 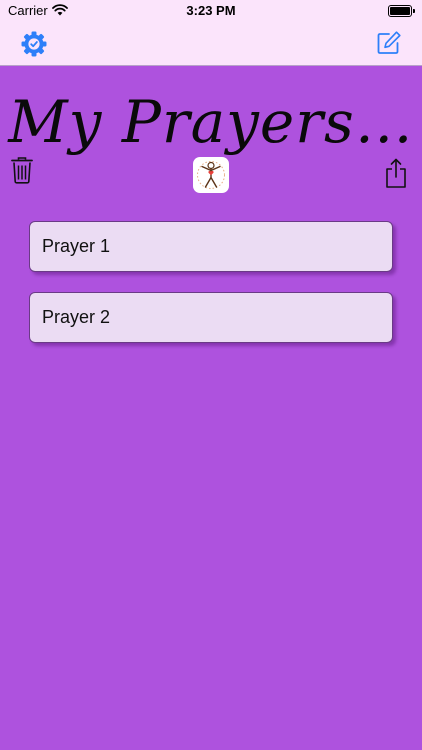 What do you see at coordinates (211, 317) in the screenshot?
I see `prayer-item-2: Prayer 2` at bounding box center [211, 317].